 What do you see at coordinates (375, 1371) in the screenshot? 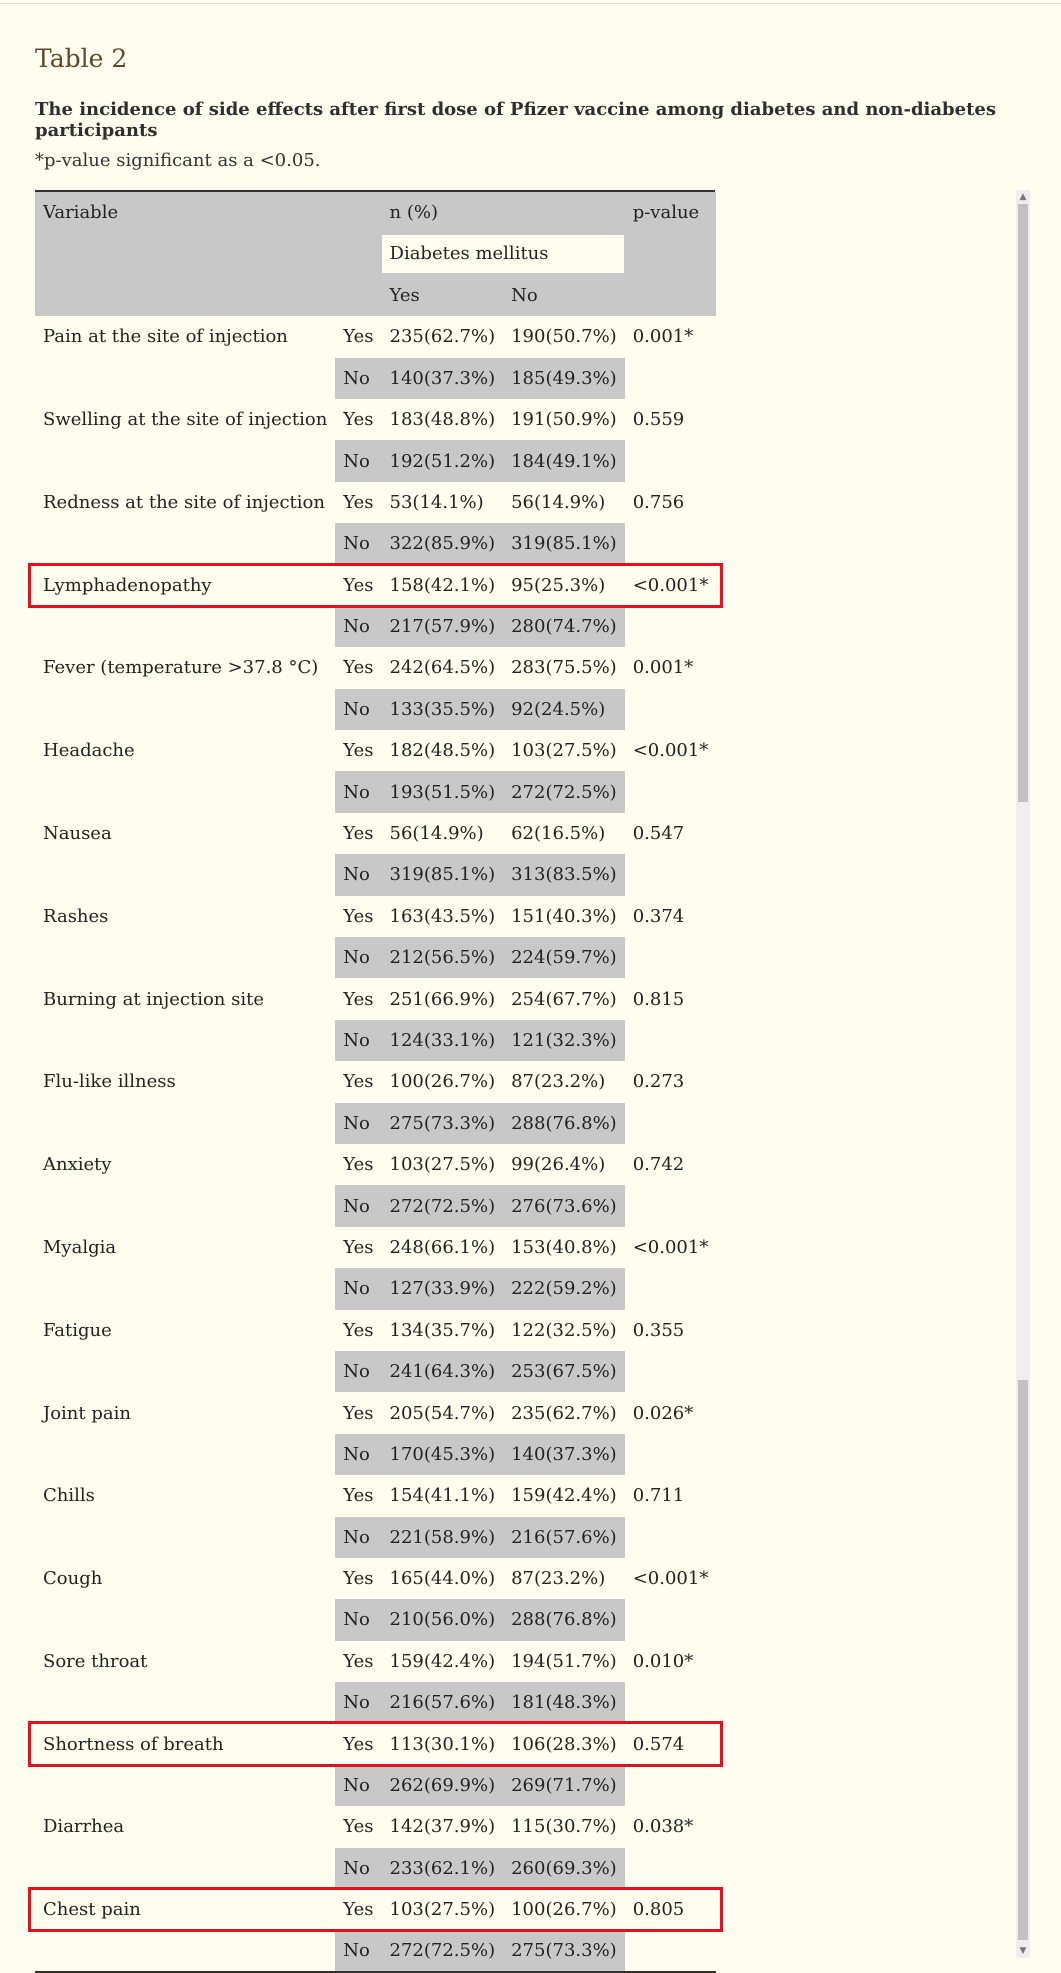
I see `table-row: No 241(64.3%) 253(67.5%)` at bounding box center [375, 1371].